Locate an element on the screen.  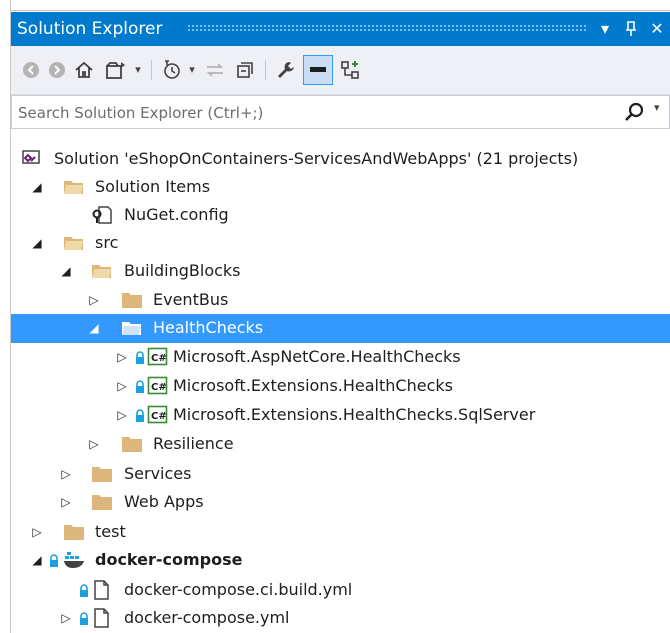
search-box: ▾ is located at coordinates (340, 112).